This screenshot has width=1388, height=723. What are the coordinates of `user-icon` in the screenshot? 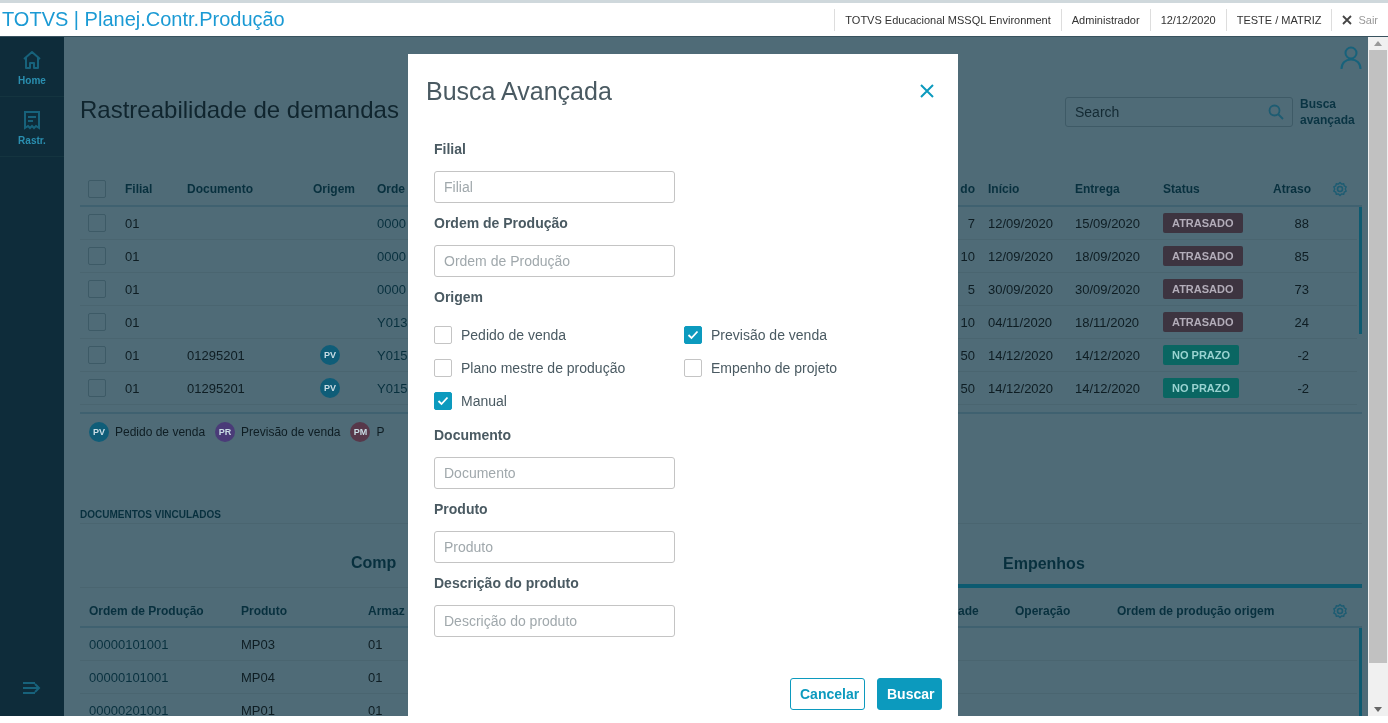 It's located at (1351, 58).